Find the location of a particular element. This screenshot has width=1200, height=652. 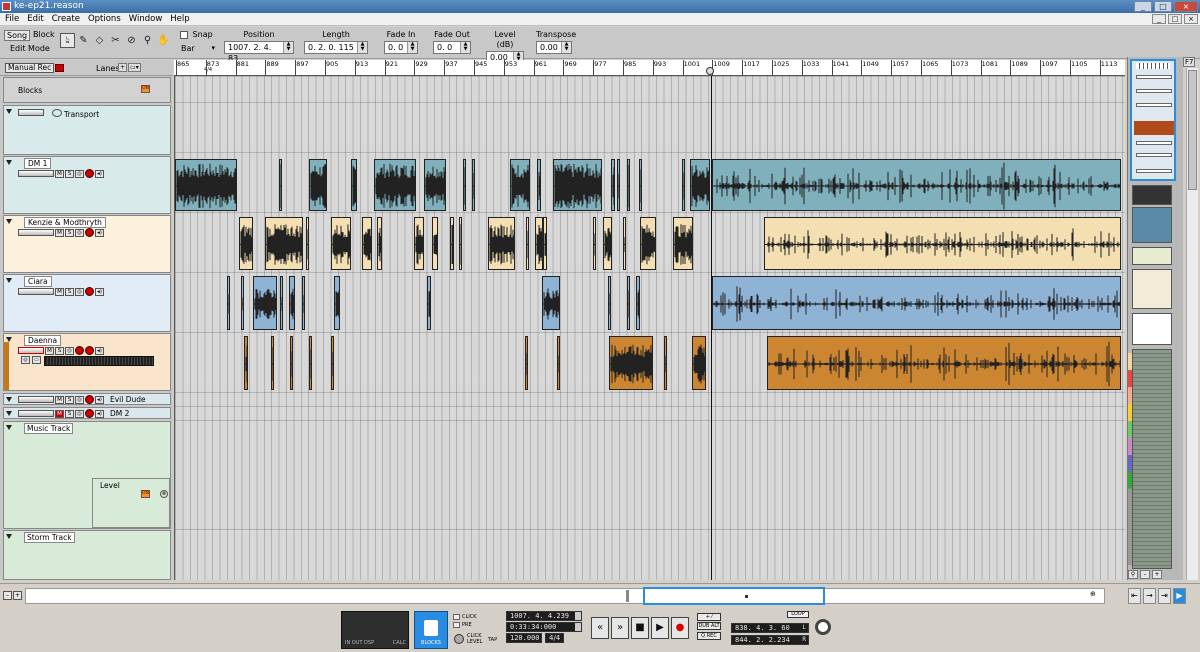

right-locator-readout: 844. 2. 2.234 R is located at coordinates (770, 640).